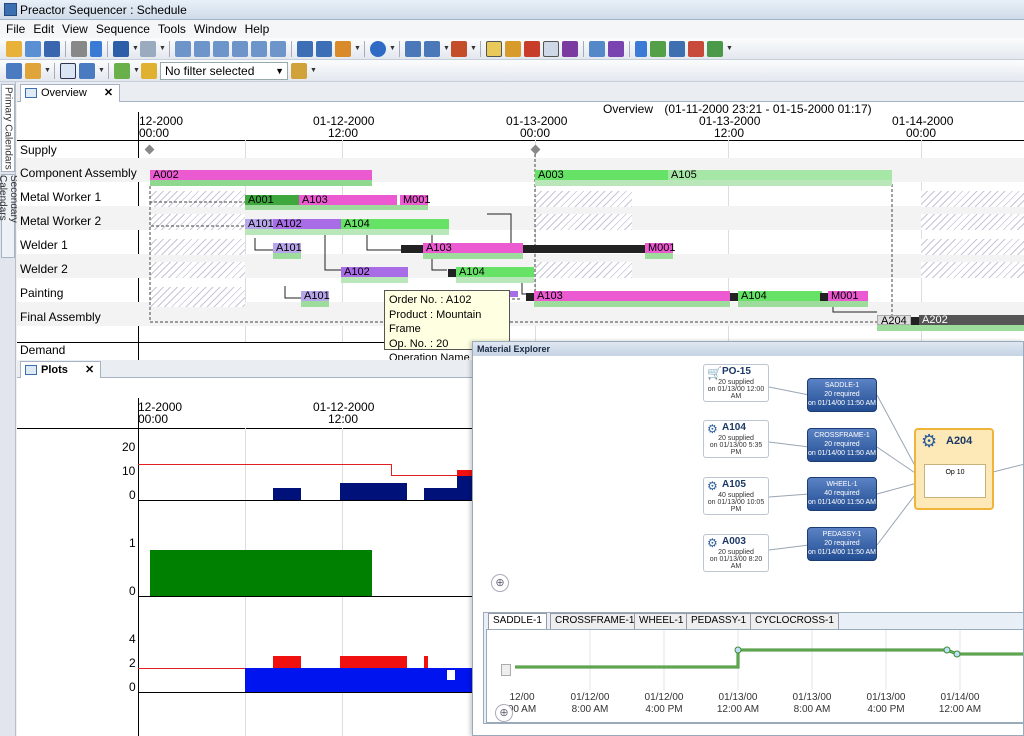 The image size is (1024, 736). Describe the element at coordinates (149, 70) in the screenshot. I see `filter-key-icon` at that location.